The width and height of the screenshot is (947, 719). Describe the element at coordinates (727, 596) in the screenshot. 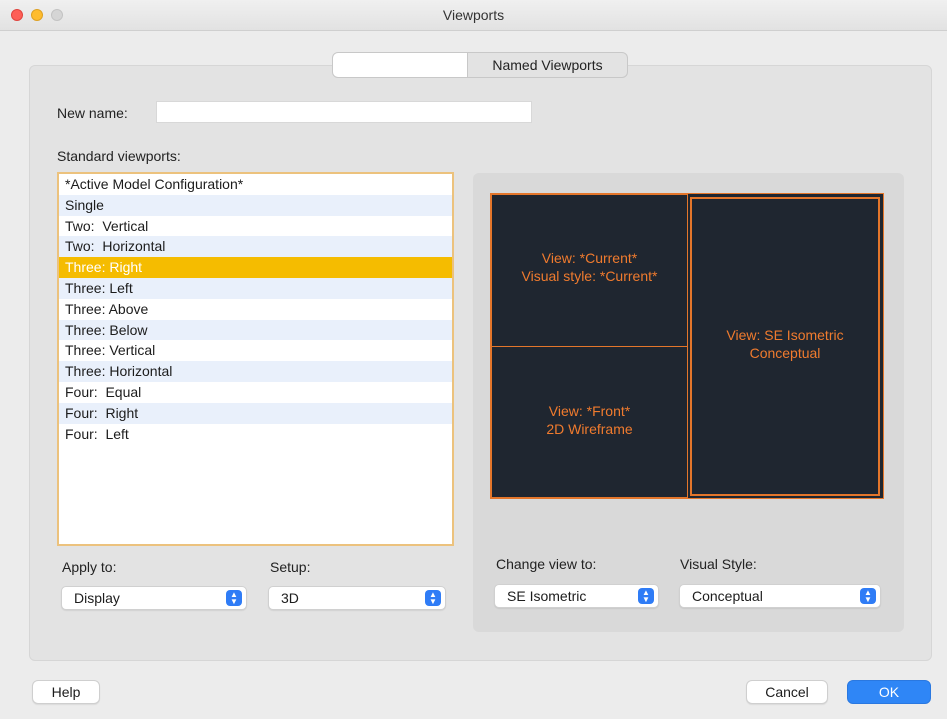

I see `visual-style-value: Conceptual` at that location.